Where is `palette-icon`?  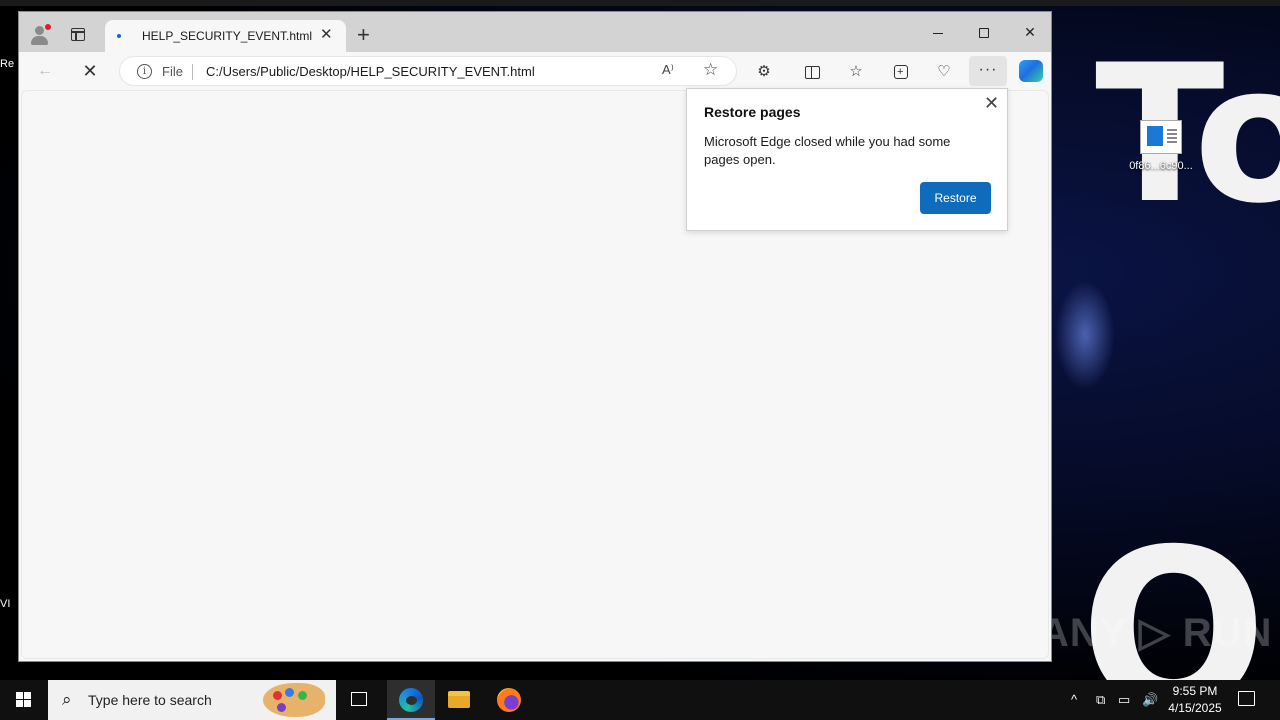
palette-icon is located at coordinates (294, 700).